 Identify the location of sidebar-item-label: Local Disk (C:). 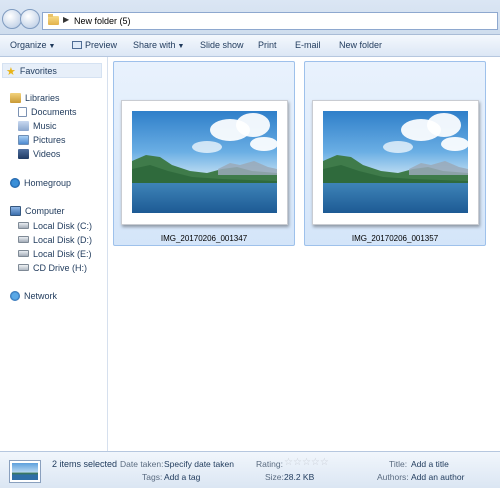
(63, 226).